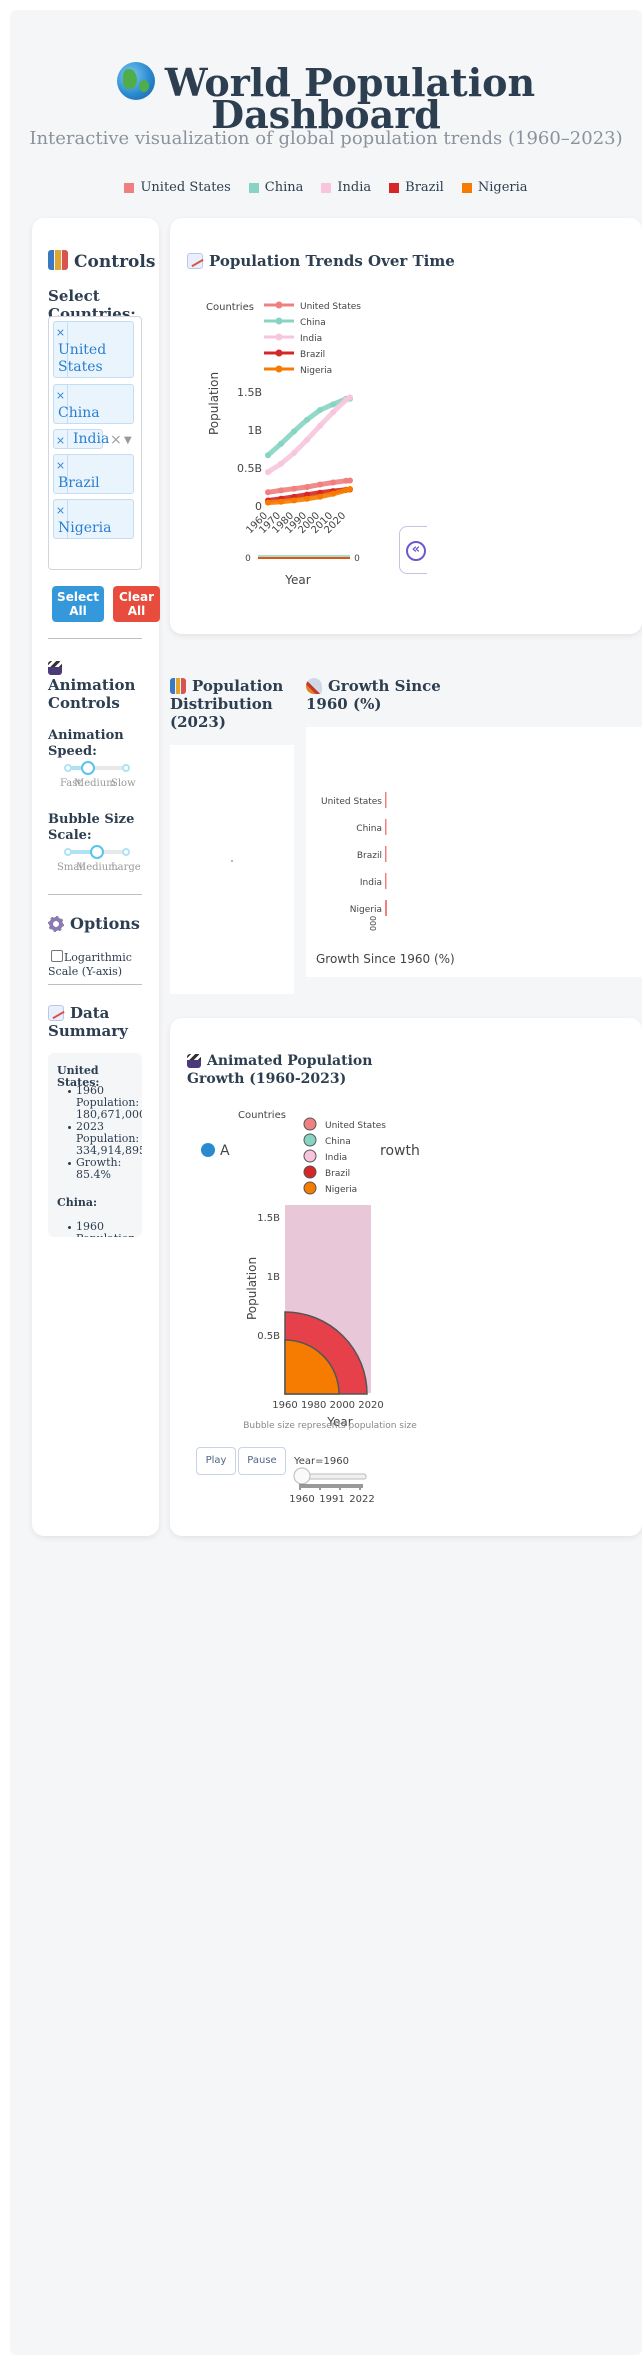  I want to click on bubble-size-label: Bubble Size Scale:, so click(91, 827).